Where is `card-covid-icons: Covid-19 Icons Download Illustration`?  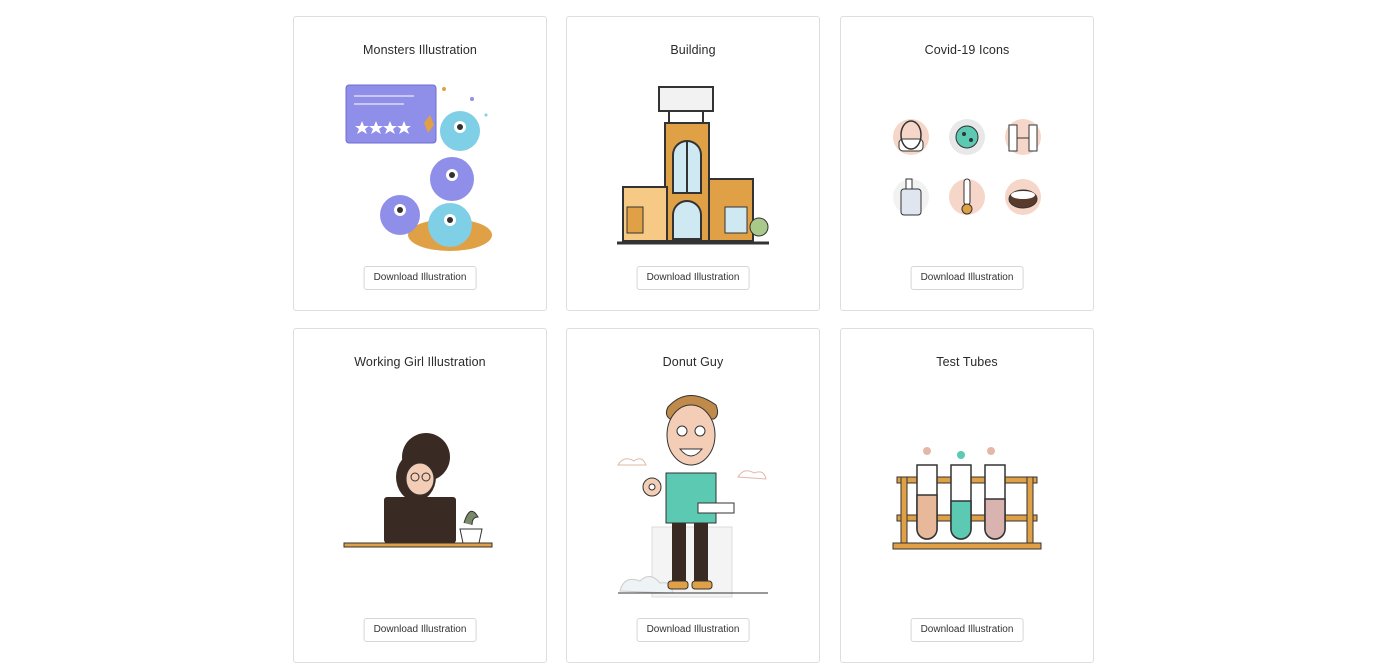 card-covid-icons: Covid-19 Icons Download Illustration is located at coordinates (967, 163).